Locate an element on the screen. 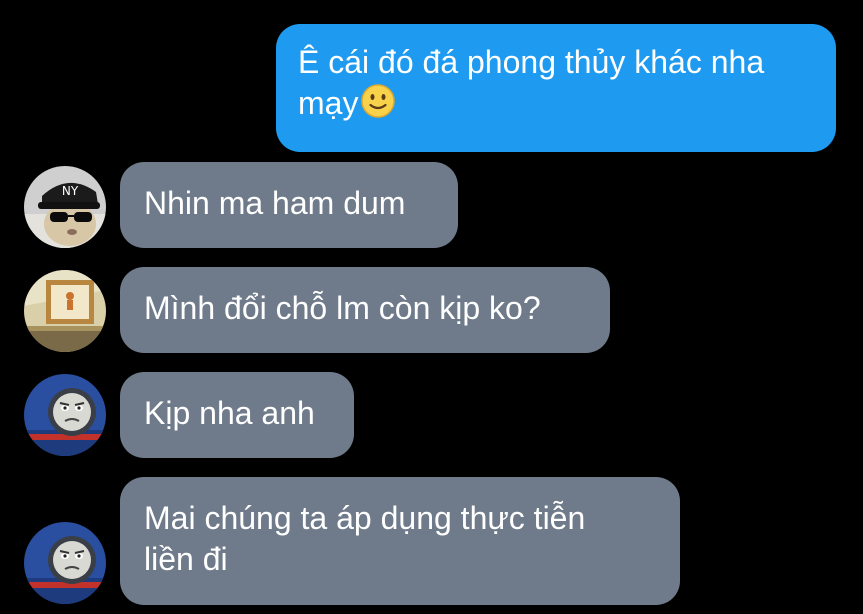  message-text-line: Kịp nha anh is located at coordinates (229, 413).